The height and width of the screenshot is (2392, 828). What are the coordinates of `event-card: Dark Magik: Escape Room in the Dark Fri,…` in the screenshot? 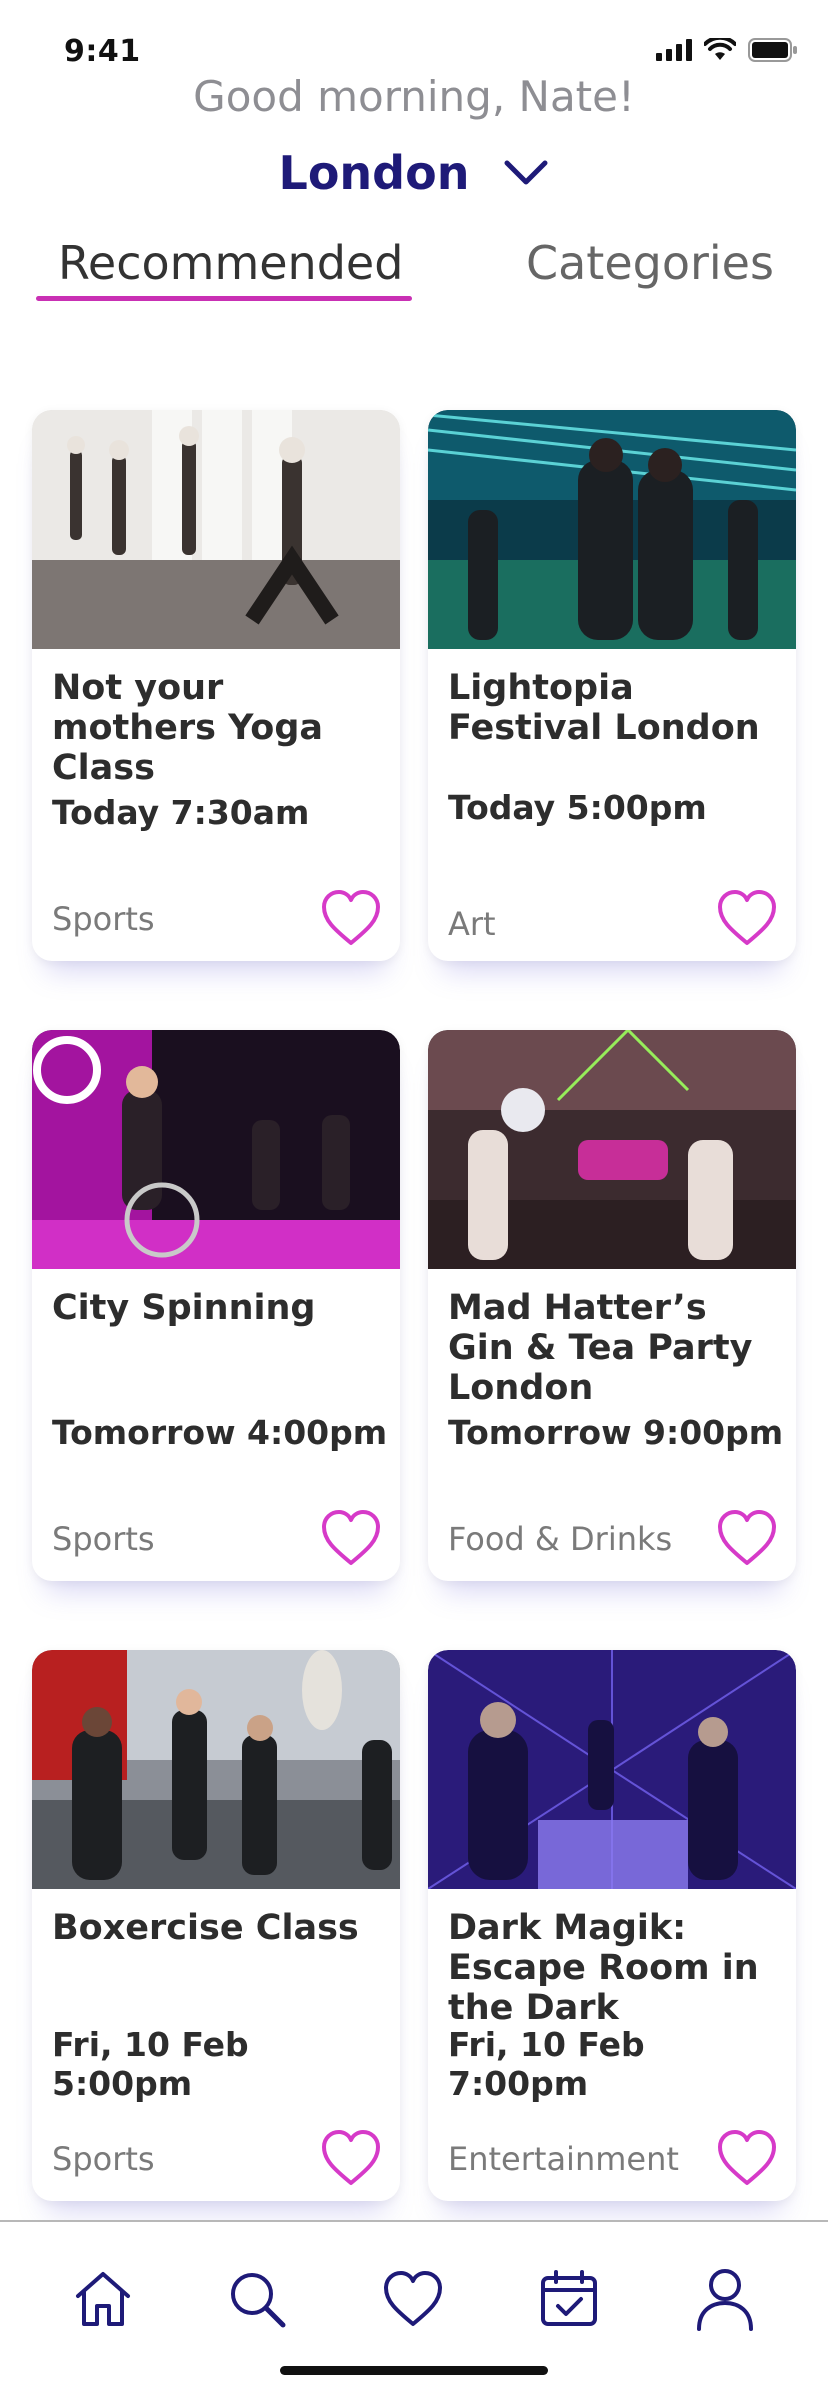 It's located at (612, 1925).